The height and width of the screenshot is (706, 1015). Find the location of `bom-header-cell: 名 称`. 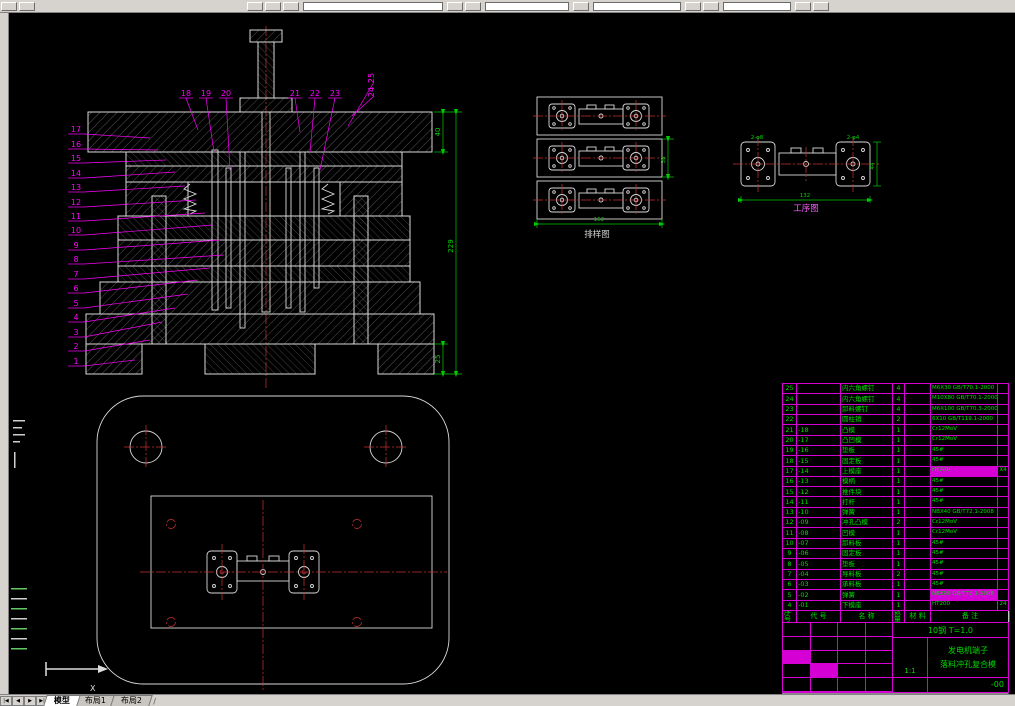

bom-header-cell: 名 称 is located at coordinates (867, 616).